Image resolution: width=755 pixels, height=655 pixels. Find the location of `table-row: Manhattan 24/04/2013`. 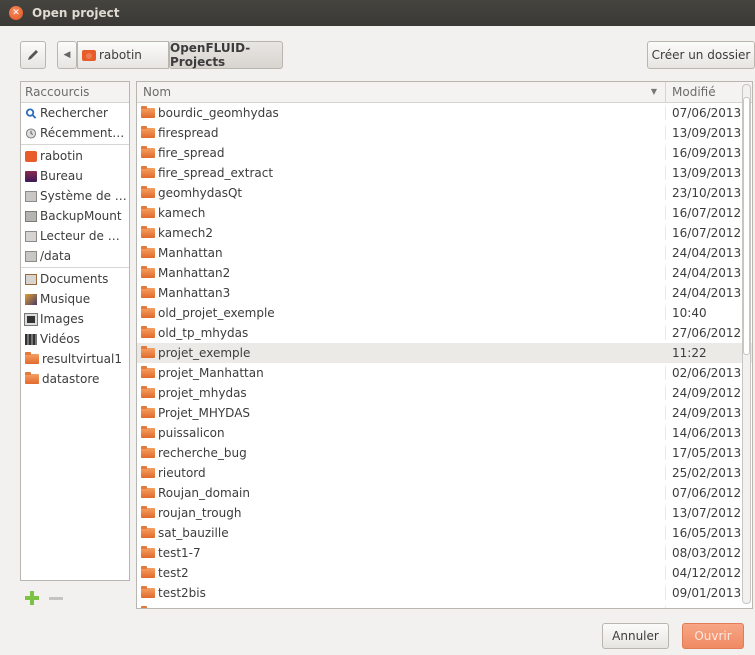

table-row: Manhattan 24/04/2013 is located at coordinates (444, 253).